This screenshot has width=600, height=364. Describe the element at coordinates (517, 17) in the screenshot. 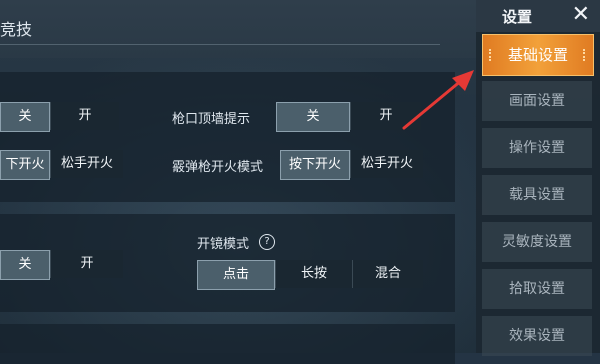

I see `sidebar-title: 设置` at that location.